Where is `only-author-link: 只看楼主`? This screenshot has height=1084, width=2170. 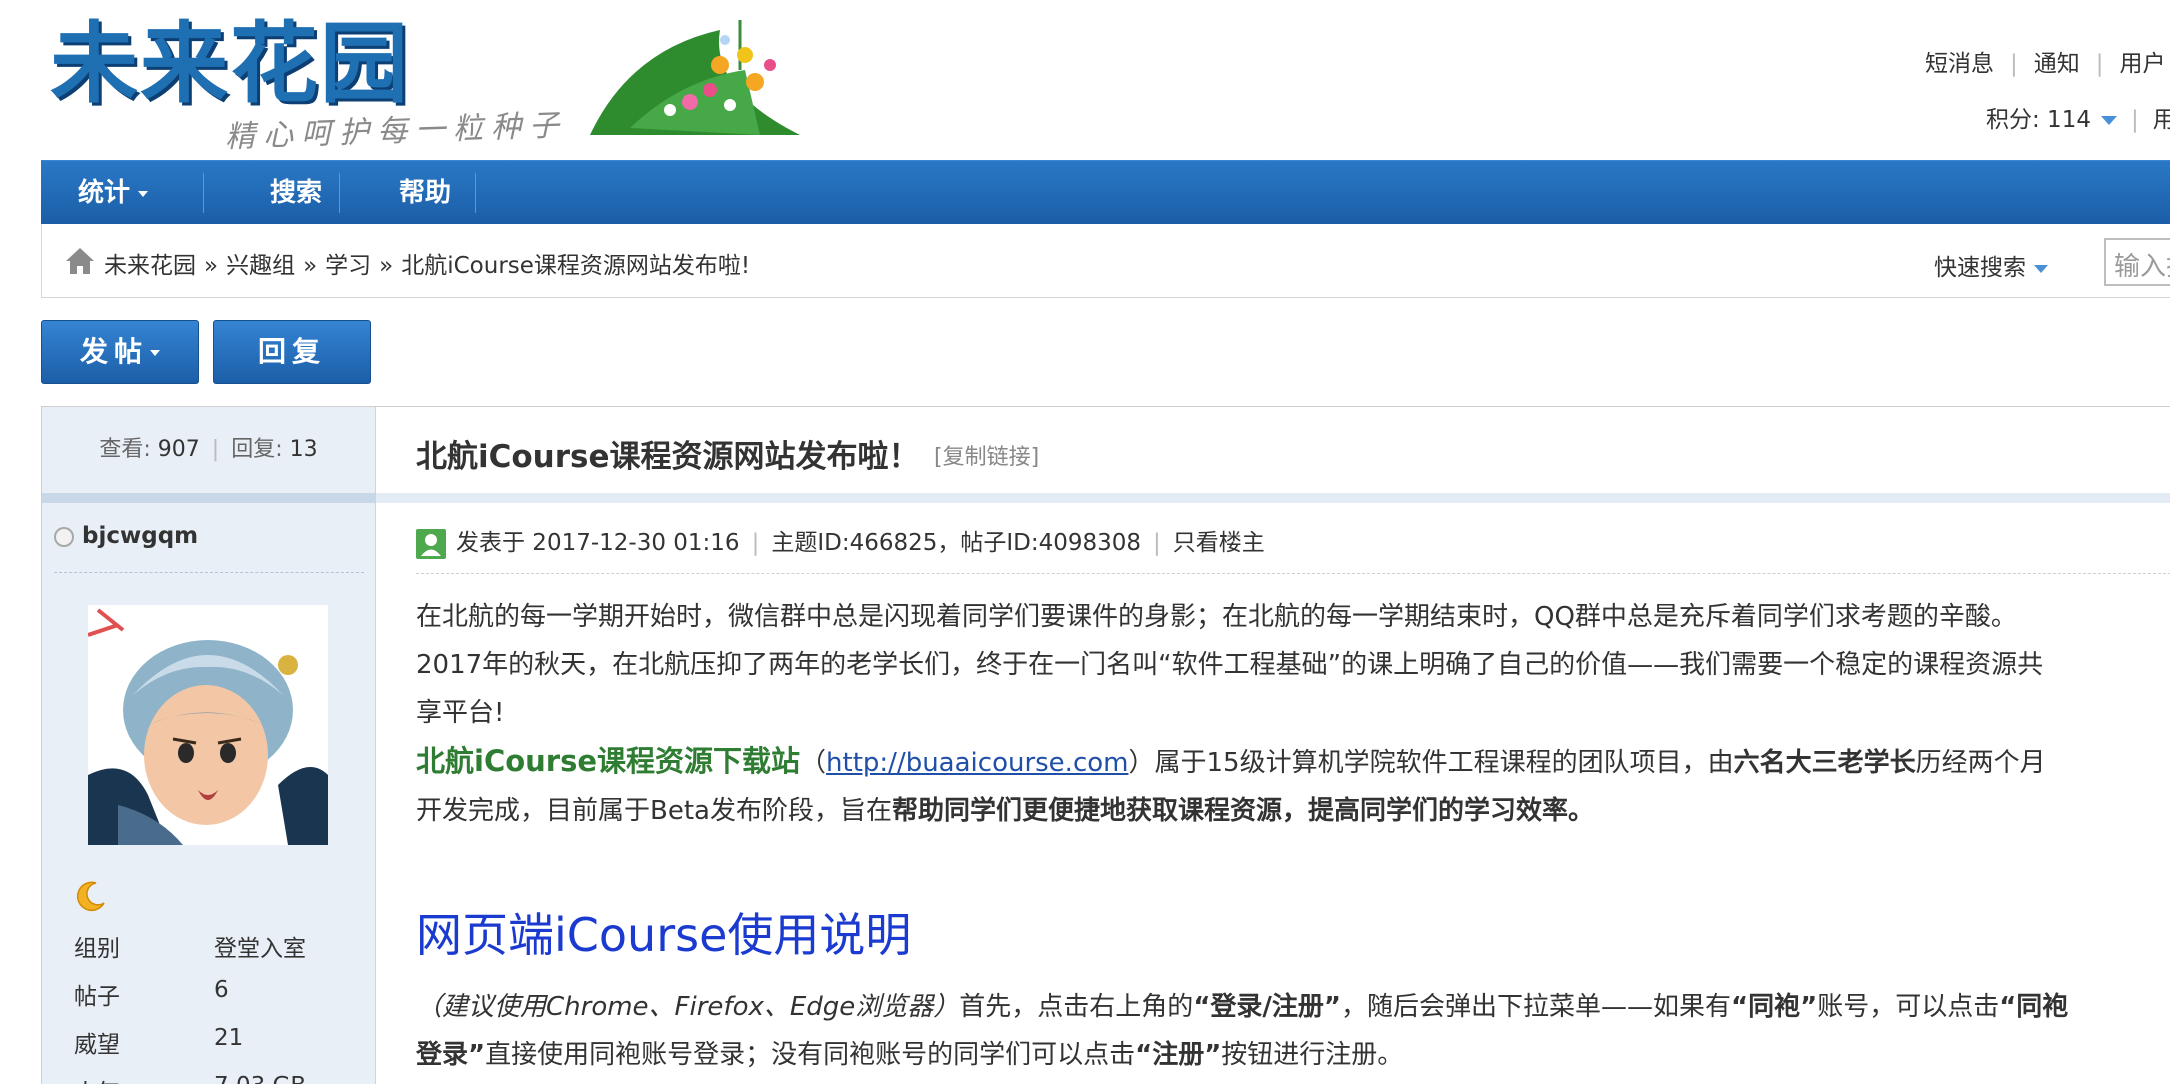
only-author-link: 只看楼主 is located at coordinates (1219, 543).